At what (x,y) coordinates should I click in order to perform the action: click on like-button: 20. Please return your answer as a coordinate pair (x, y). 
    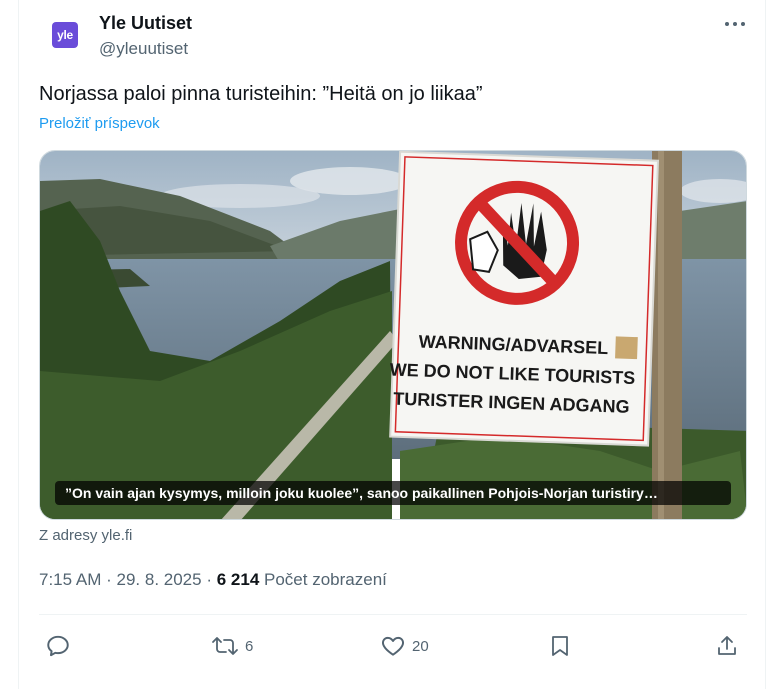
    Looking at the image, I should click on (404, 646).